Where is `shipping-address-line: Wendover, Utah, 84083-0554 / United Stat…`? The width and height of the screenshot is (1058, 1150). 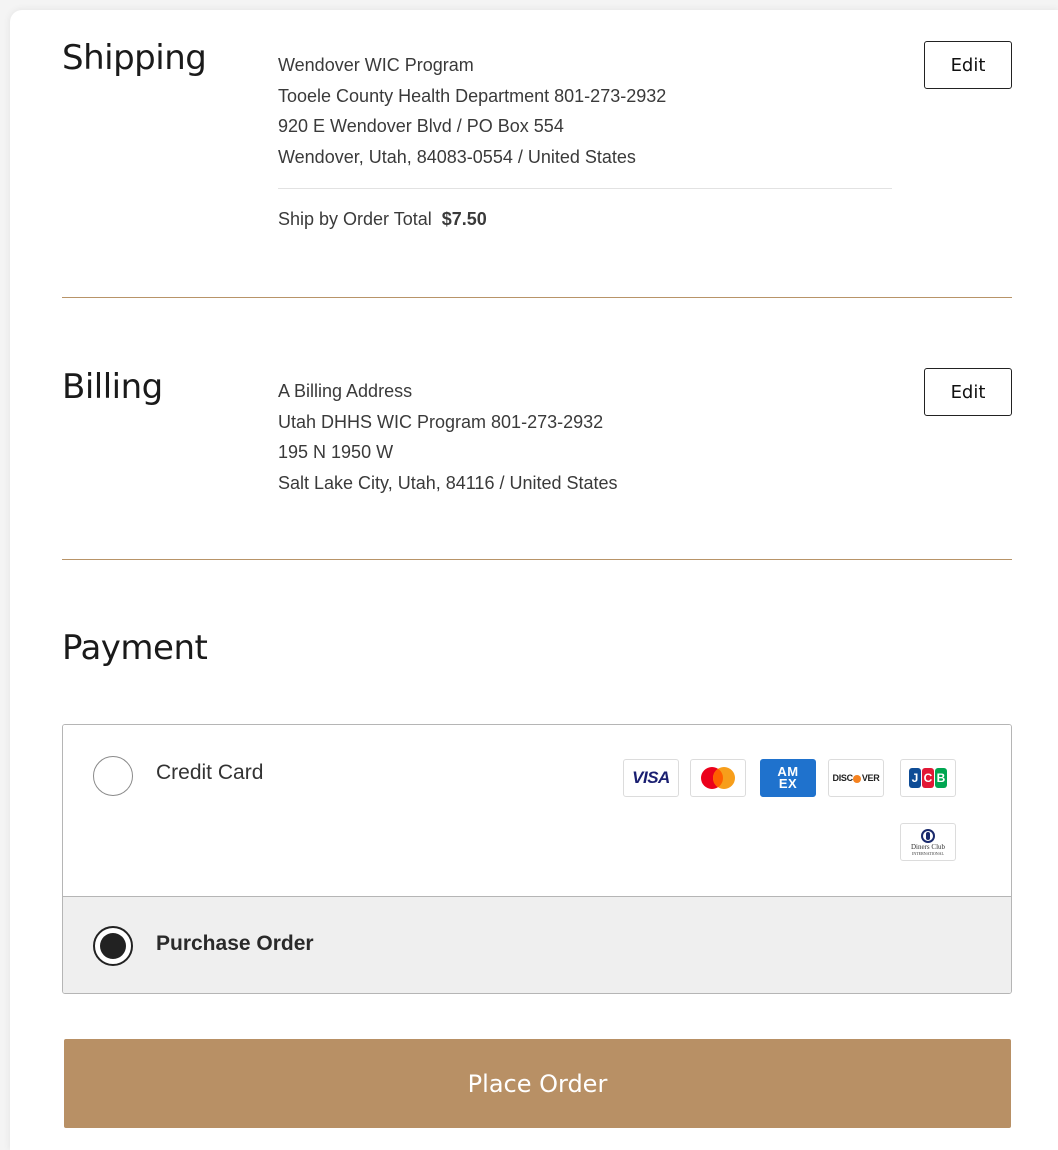
shipping-address-line: Wendover, Utah, 84083-0554 / United Stat… is located at coordinates (457, 156).